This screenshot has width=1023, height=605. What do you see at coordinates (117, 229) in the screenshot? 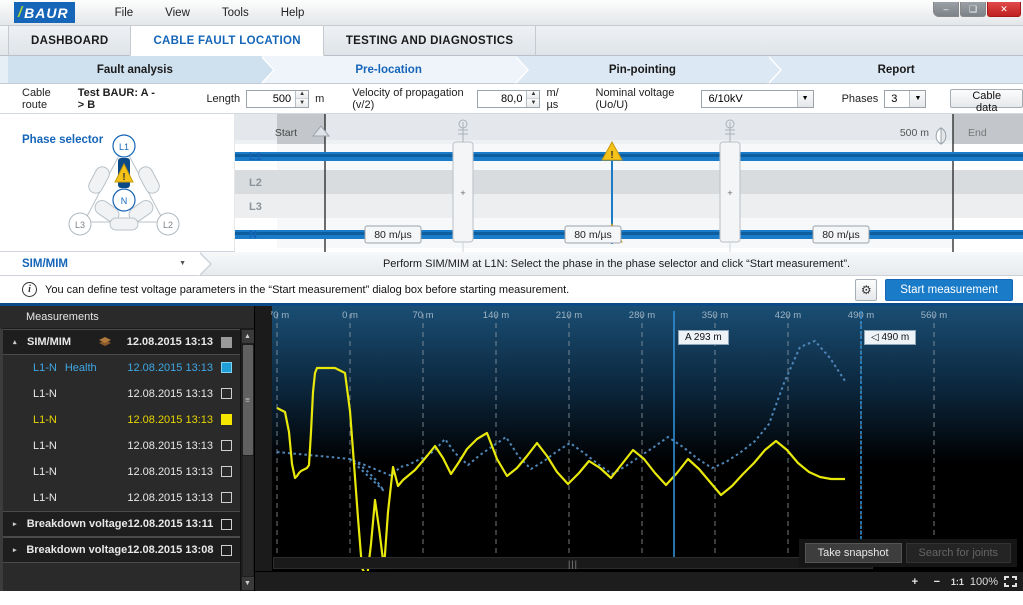
I see `phase-selector: Phase selector L1 N L3 L2 !` at bounding box center [117, 229].